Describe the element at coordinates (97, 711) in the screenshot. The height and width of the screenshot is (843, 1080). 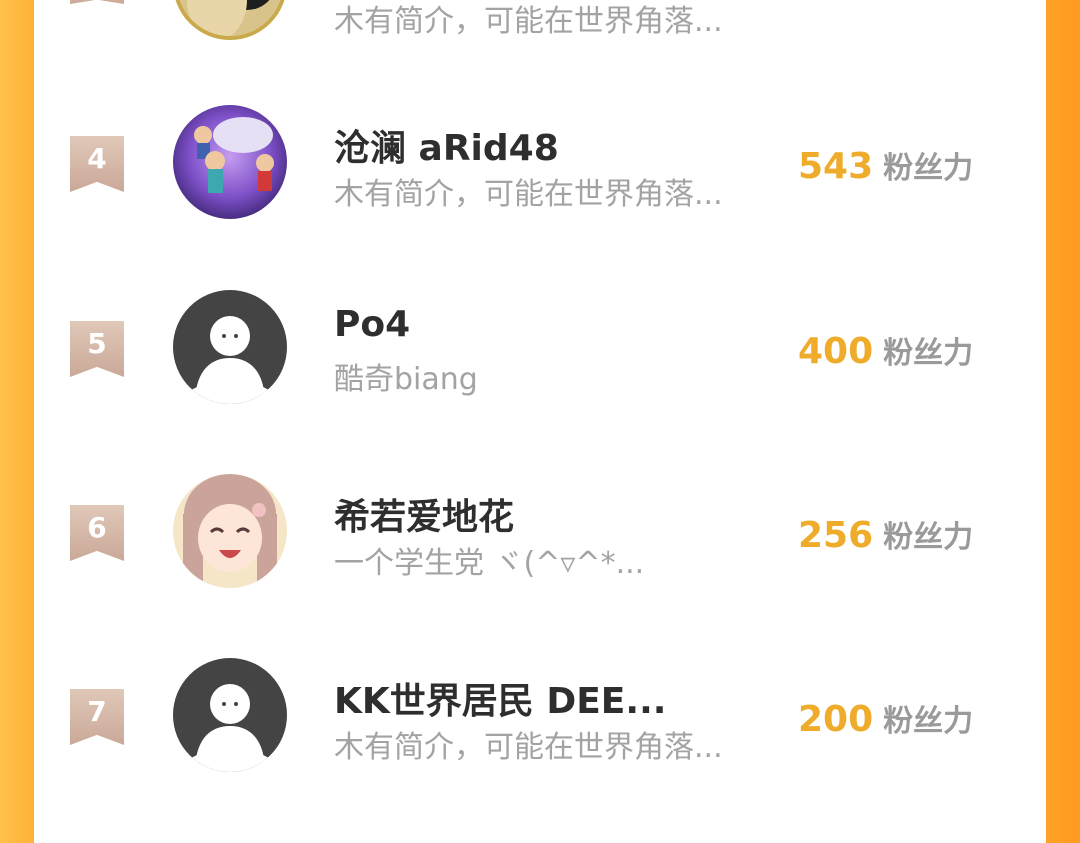
I see `rank-number: 7` at that location.